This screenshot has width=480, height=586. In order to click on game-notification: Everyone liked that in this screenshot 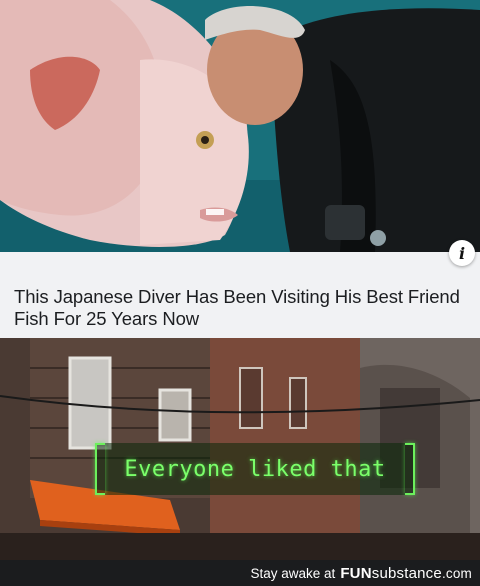, I will do `click(255, 469)`.